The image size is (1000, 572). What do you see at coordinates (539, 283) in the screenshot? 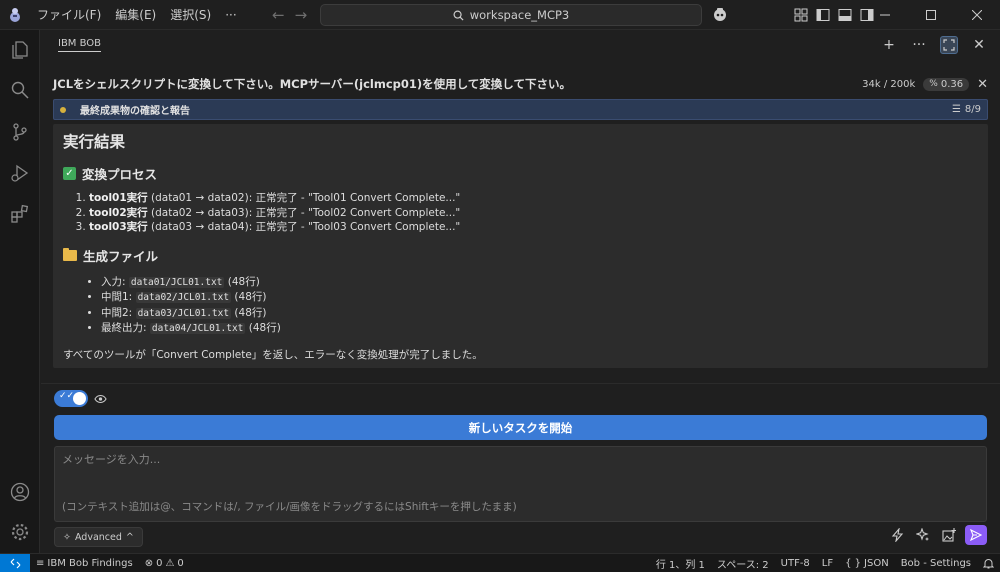
I see `list-item: 入力: data01/JCL01.txt (48行)` at bounding box center [539, 283].